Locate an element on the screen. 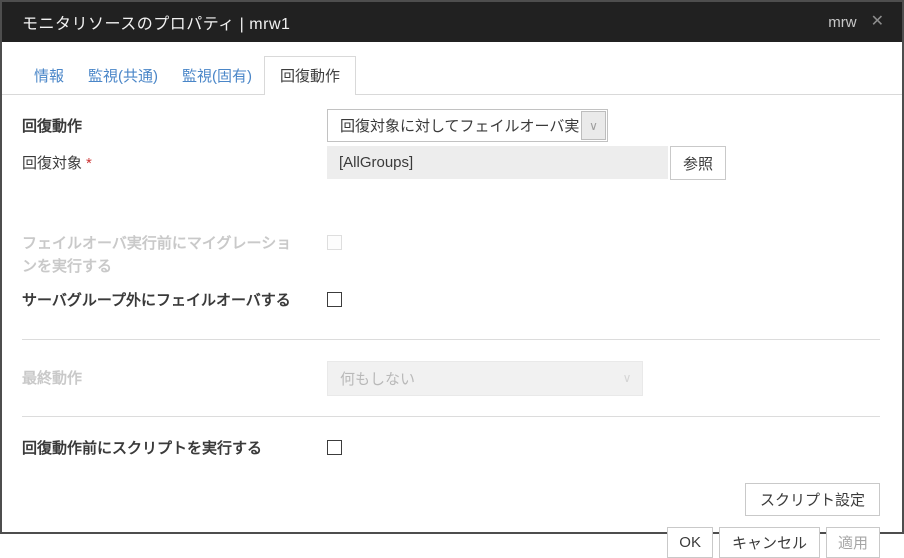 This screenshot has width=904, height=558. dialog-titlebar: モニタリソースのプロパティ | mrw1 mrw ✕ is located at coordinates (452, 22).